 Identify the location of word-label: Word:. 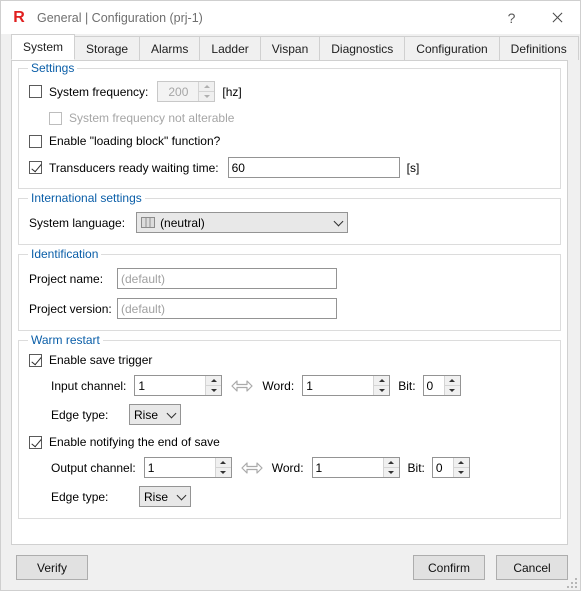
(278, 385).